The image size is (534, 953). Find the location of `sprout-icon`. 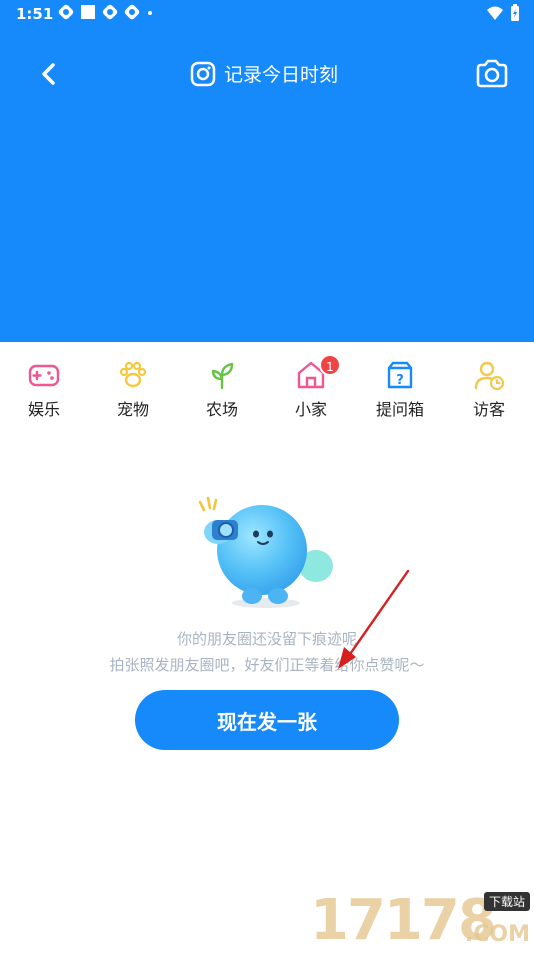

sprout-icon is located at coordinates (222, 376).